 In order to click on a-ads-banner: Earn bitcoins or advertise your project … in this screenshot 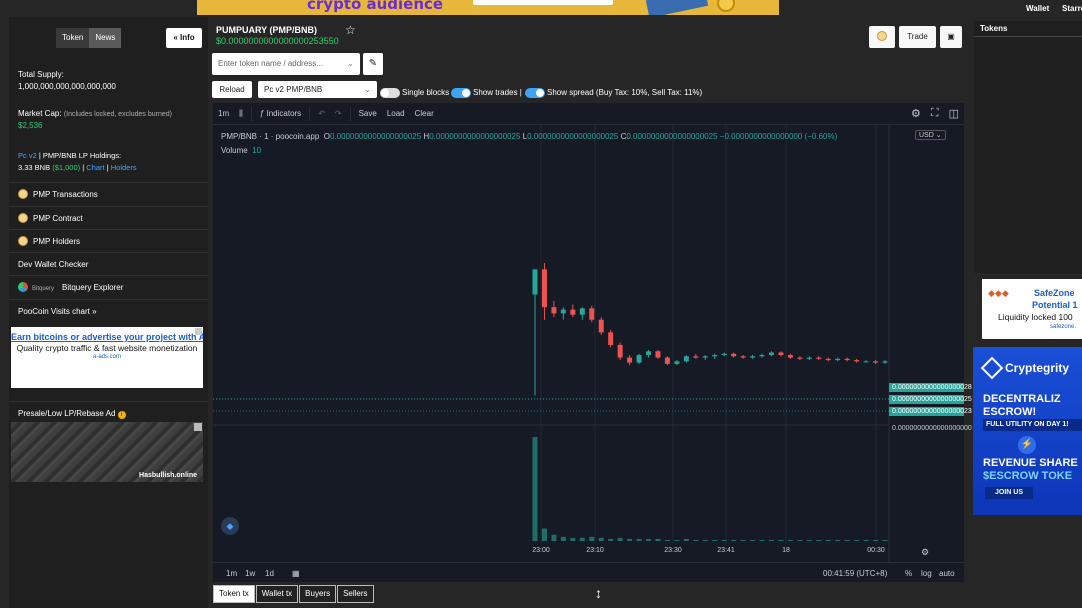, I will do `click(107, 357)`.